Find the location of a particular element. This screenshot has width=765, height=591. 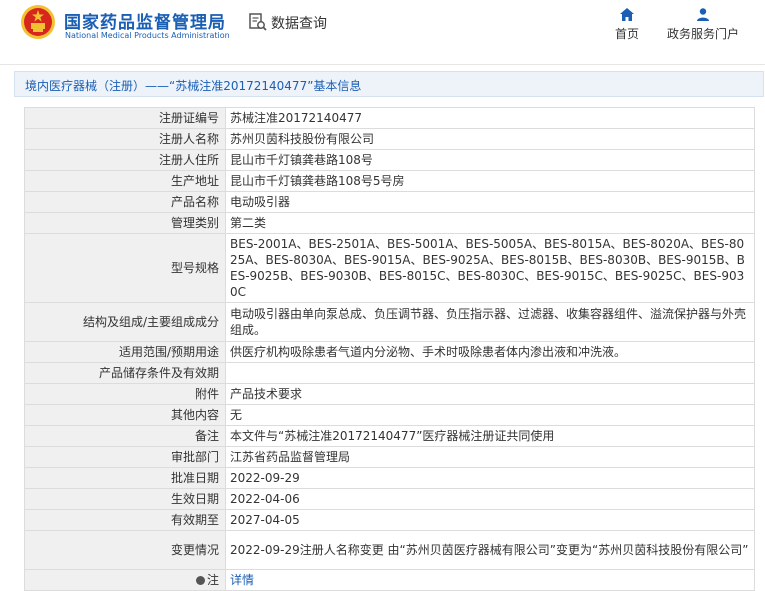

nav-portal-label: 政务服务门户 is located at coordinates (702, 34).